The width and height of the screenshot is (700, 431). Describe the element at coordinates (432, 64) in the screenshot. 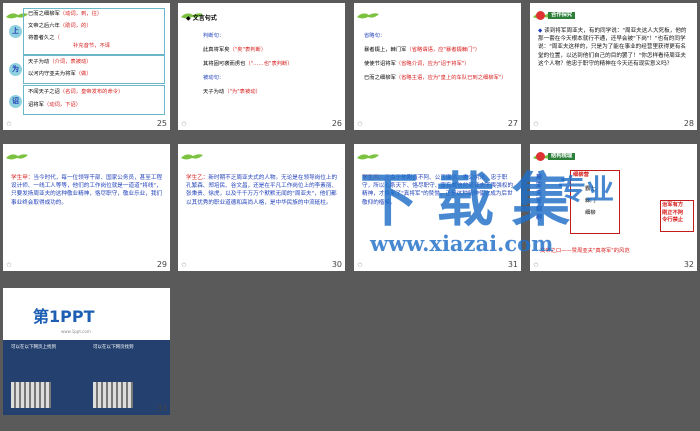

I see `note: （省略介词，应为"诏于将军"）` at that location.